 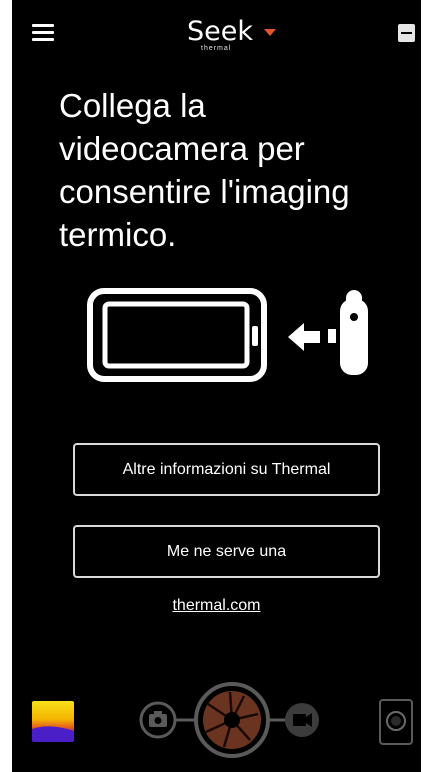 What do you see at coordinates (43, 33) in the screenshot?
I see `hamburger-menu-icon` at bounding box center [43, 33].